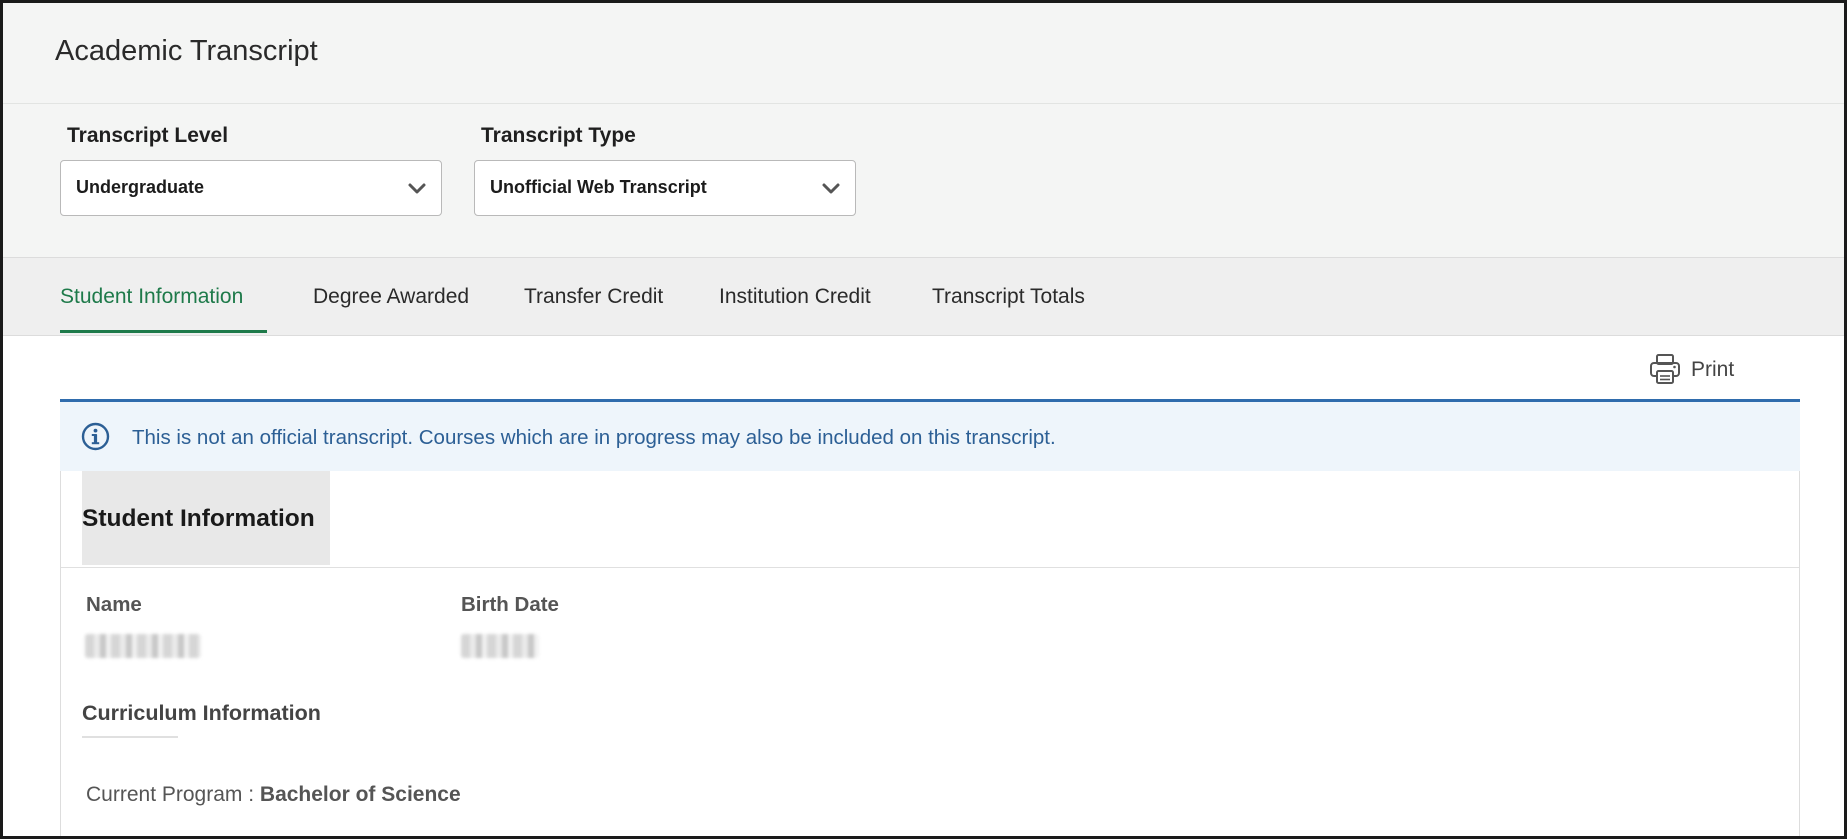 This screenshot has height=839, width=1847. What do you see at coordinates (143, 646) in the screenshot?
I see `name-value-redacted` at bounding box center [143, 646].